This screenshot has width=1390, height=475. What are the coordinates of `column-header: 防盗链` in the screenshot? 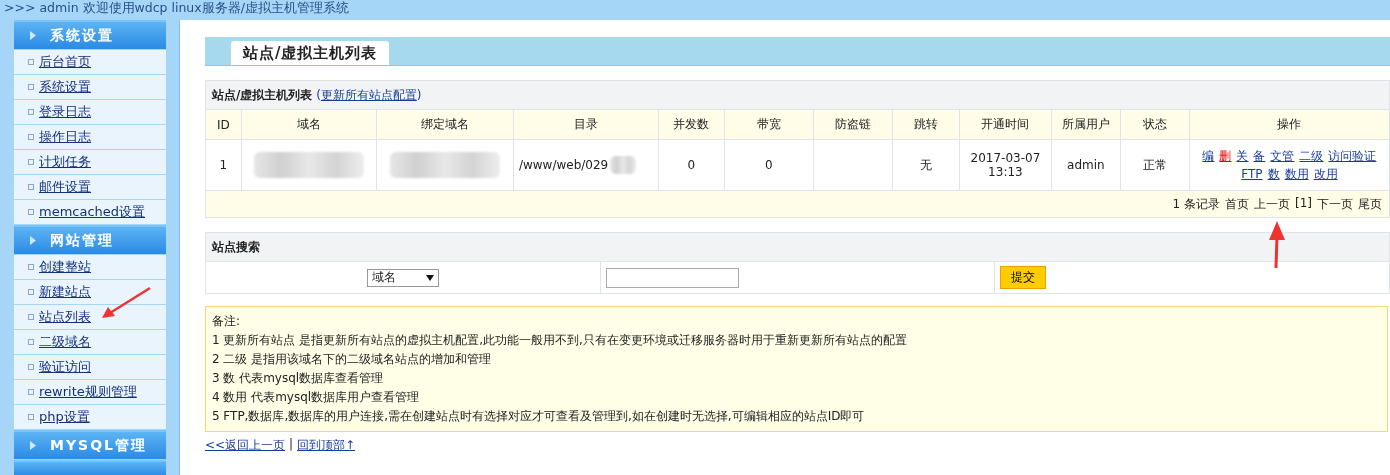 It's located at (853, 124).